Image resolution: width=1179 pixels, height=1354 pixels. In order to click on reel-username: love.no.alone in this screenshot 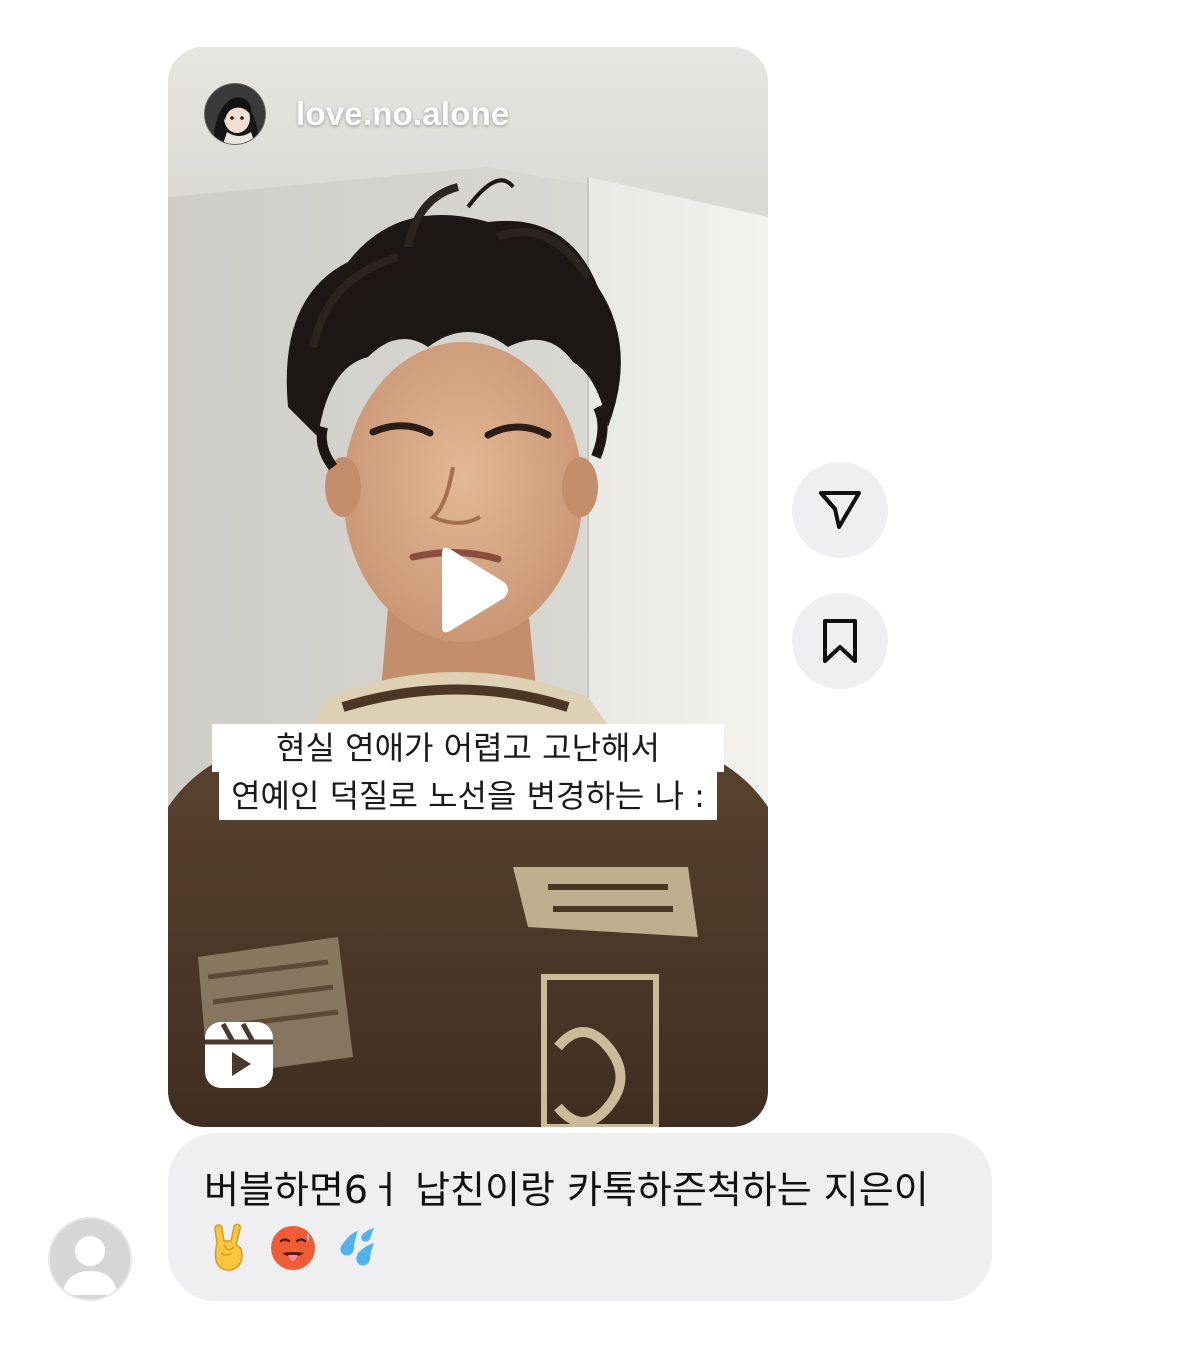, I will do `click(402, 114)`.